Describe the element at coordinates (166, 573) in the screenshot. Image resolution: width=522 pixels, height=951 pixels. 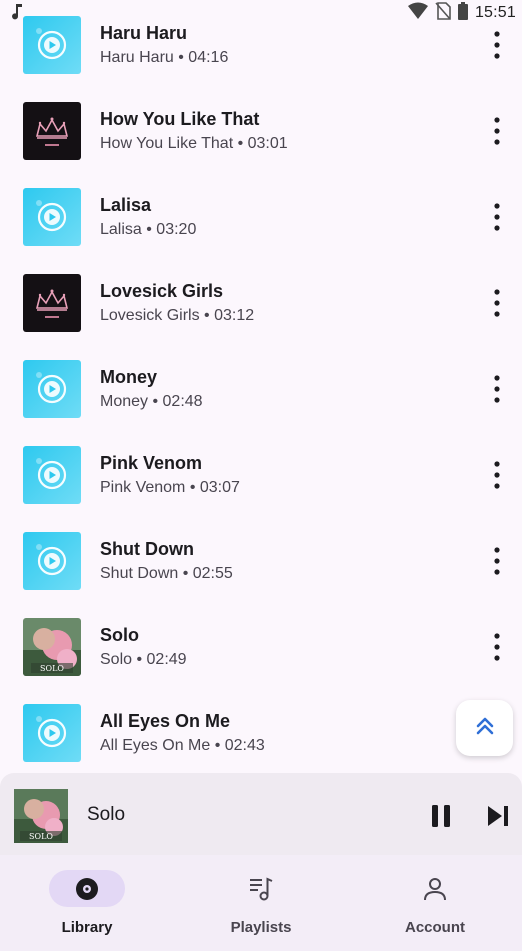
I see `song-subtitle: Shut Down • 02:55` at that location.